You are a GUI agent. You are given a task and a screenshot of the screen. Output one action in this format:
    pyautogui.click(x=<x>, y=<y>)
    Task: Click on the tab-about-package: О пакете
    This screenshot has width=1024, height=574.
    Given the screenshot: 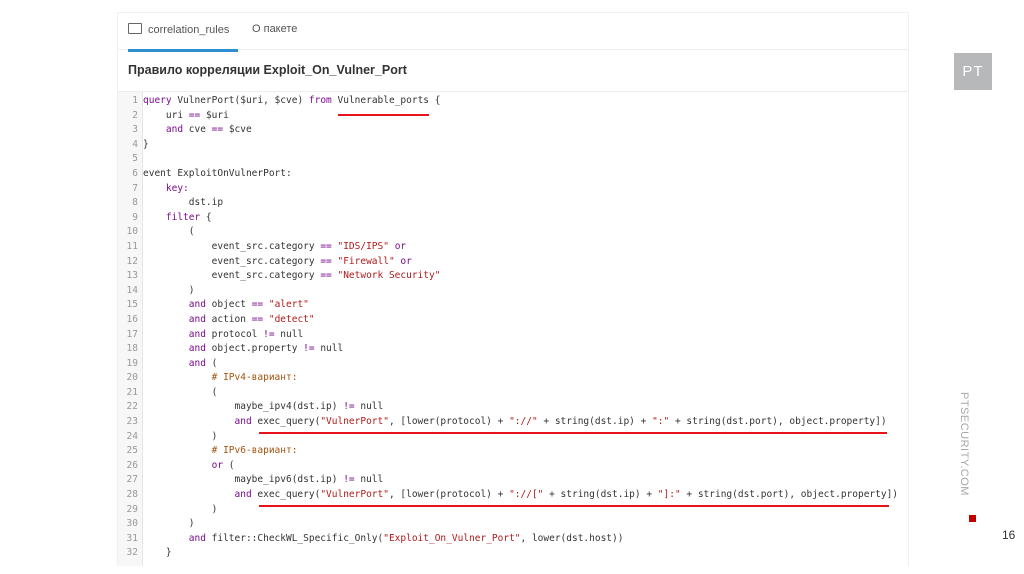 What is the action you would take?
    pyautogui.click(x=274, y=29)
    